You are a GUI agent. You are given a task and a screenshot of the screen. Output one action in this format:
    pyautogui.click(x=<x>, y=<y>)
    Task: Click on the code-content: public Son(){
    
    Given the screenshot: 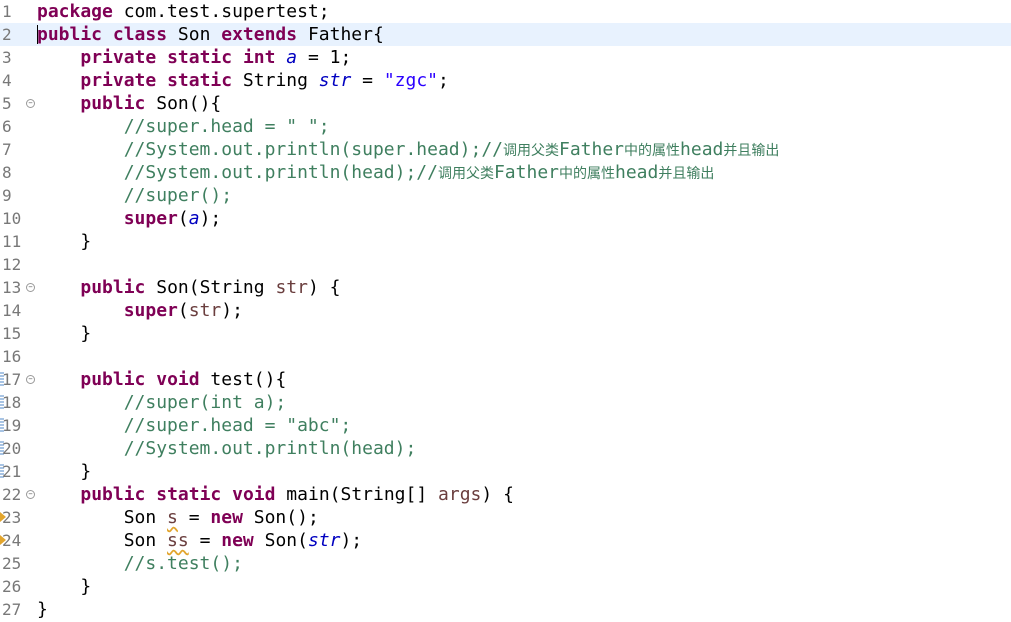 What is the action you would take?
    pyautogui.click(x=129, y=103)
    